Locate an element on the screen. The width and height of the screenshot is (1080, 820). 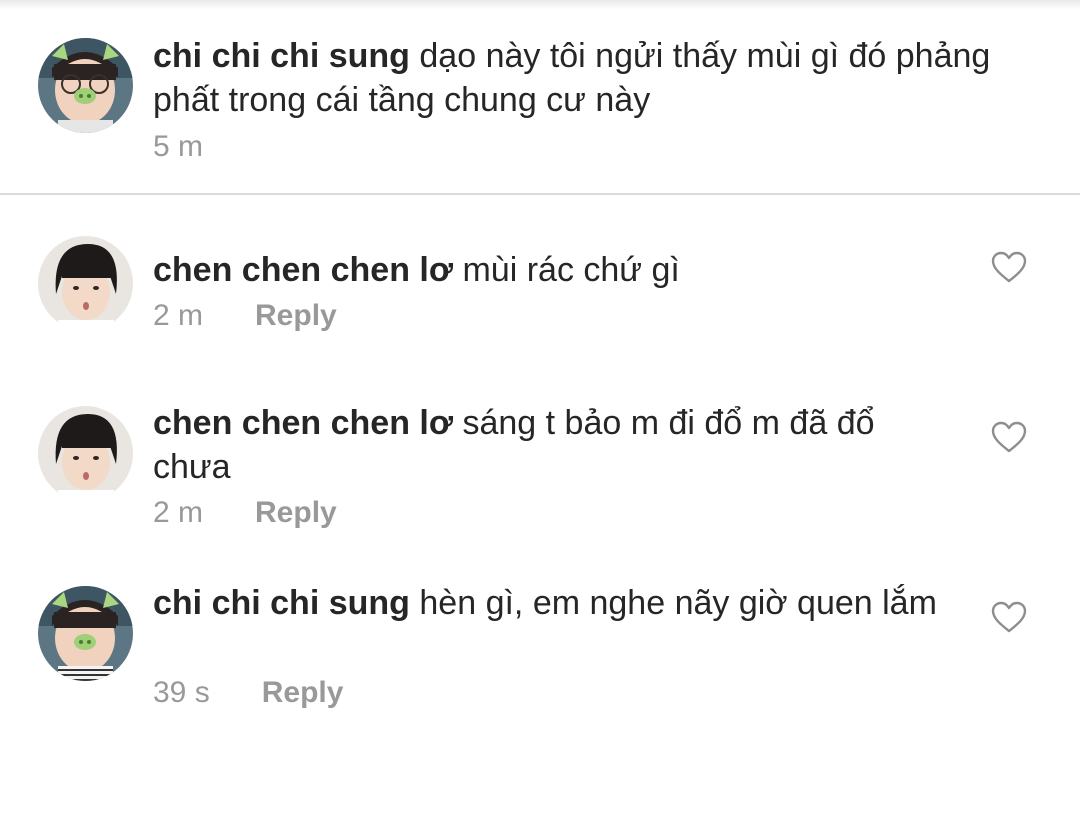
comment-text: mùi rác chứ gì is located at coordinates (571, 270).